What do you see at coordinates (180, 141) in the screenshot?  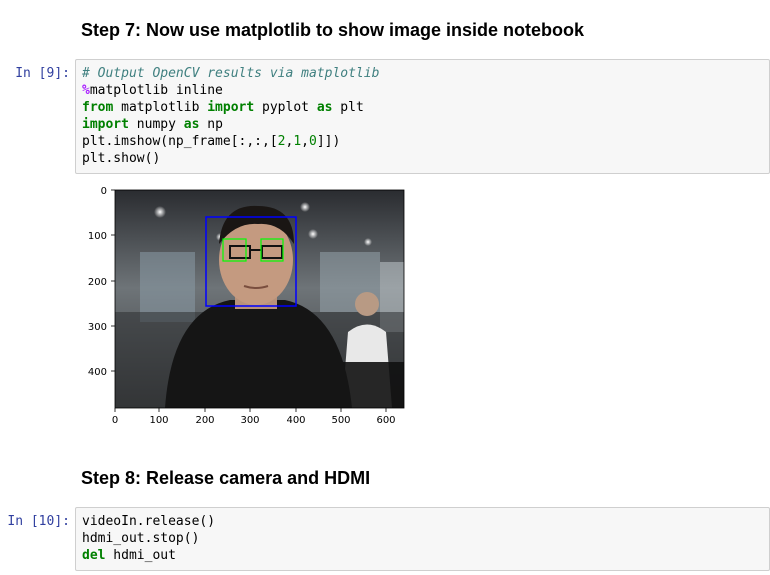 I see `code-text: plt.imshow(np_frame[:,:,[` at bounding box center [180, 141].